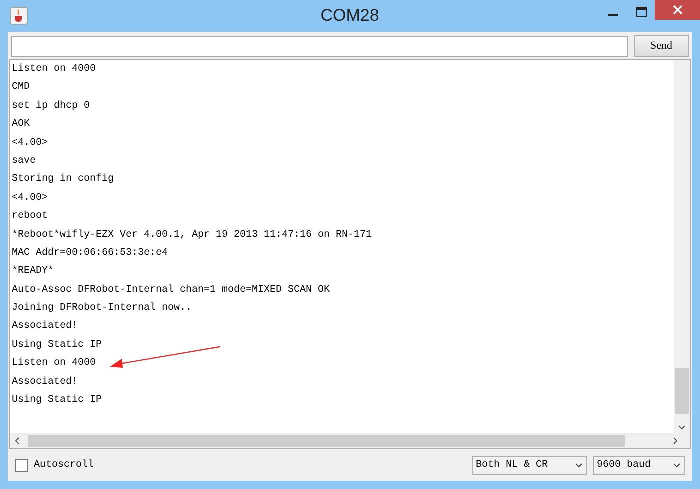 This screenshot has height=489, width=700. Describe the element at coordinates (63, 180) in the screenshot. I see `output-line: Storing in config` at that location.